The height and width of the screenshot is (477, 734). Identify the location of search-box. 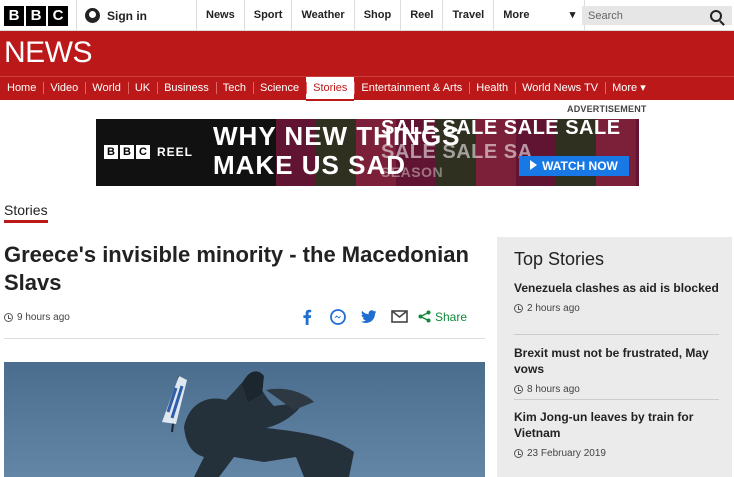
(657, 15).